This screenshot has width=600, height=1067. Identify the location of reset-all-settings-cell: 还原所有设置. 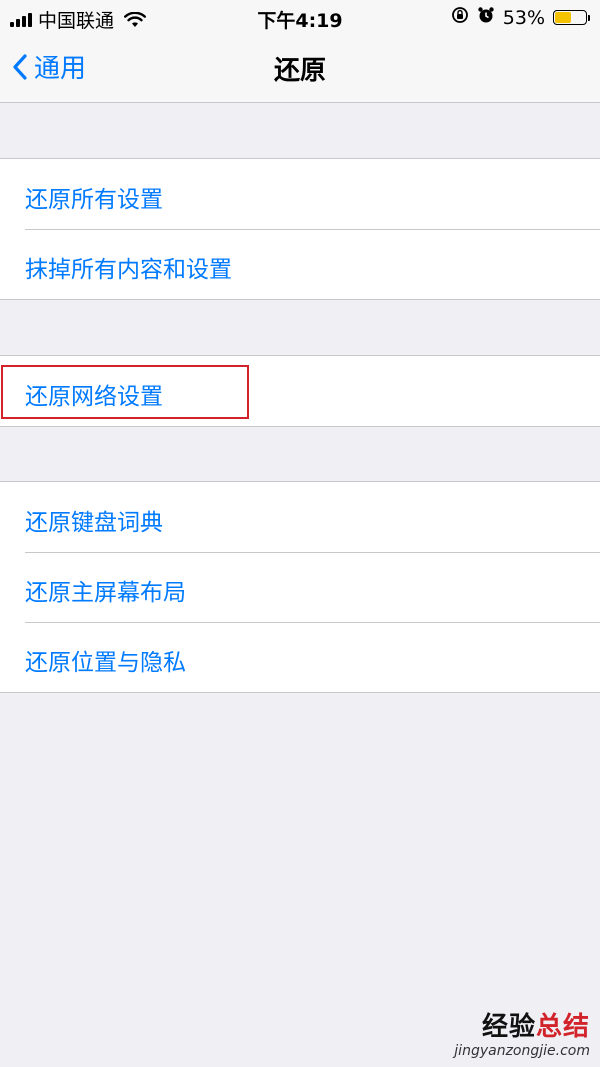
(300, 194).